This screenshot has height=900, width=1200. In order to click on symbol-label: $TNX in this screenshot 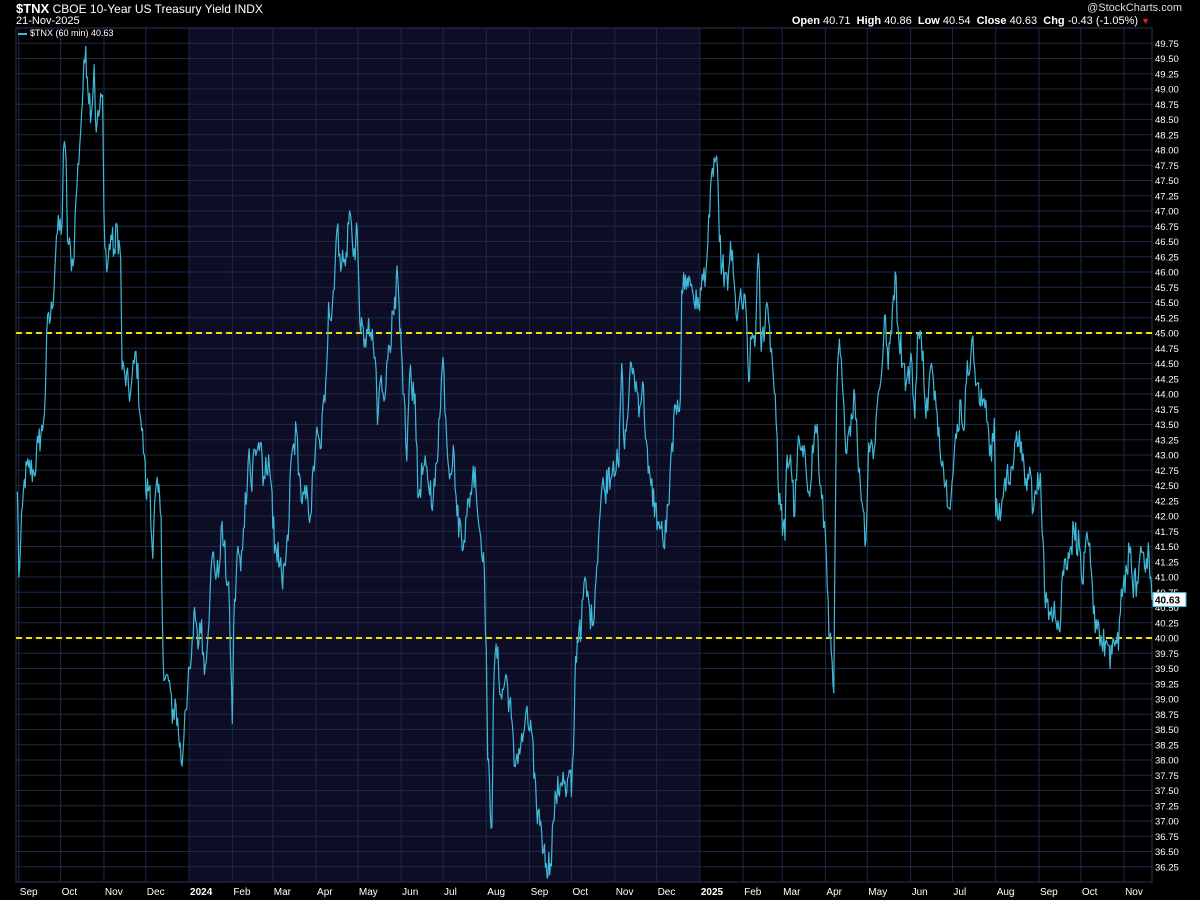, I will do `click(33, 8)`.